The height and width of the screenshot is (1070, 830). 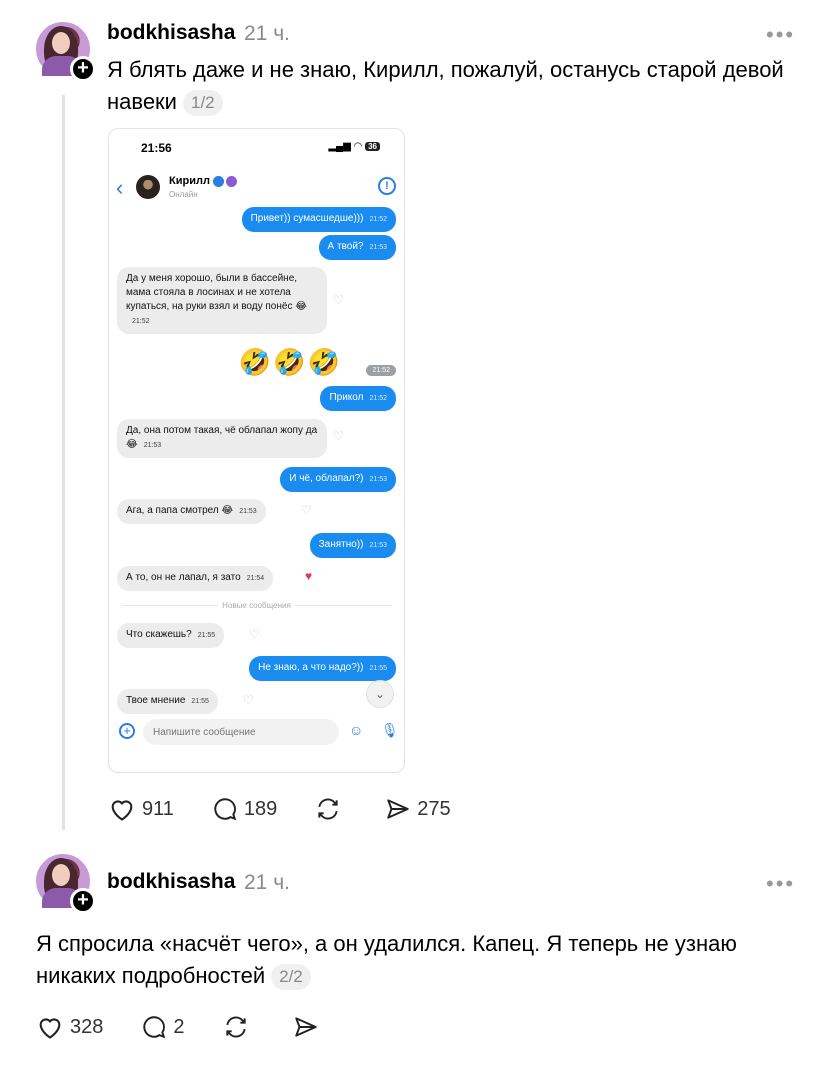 I want to click on reply-button: 189, so click(x=244, y=809).